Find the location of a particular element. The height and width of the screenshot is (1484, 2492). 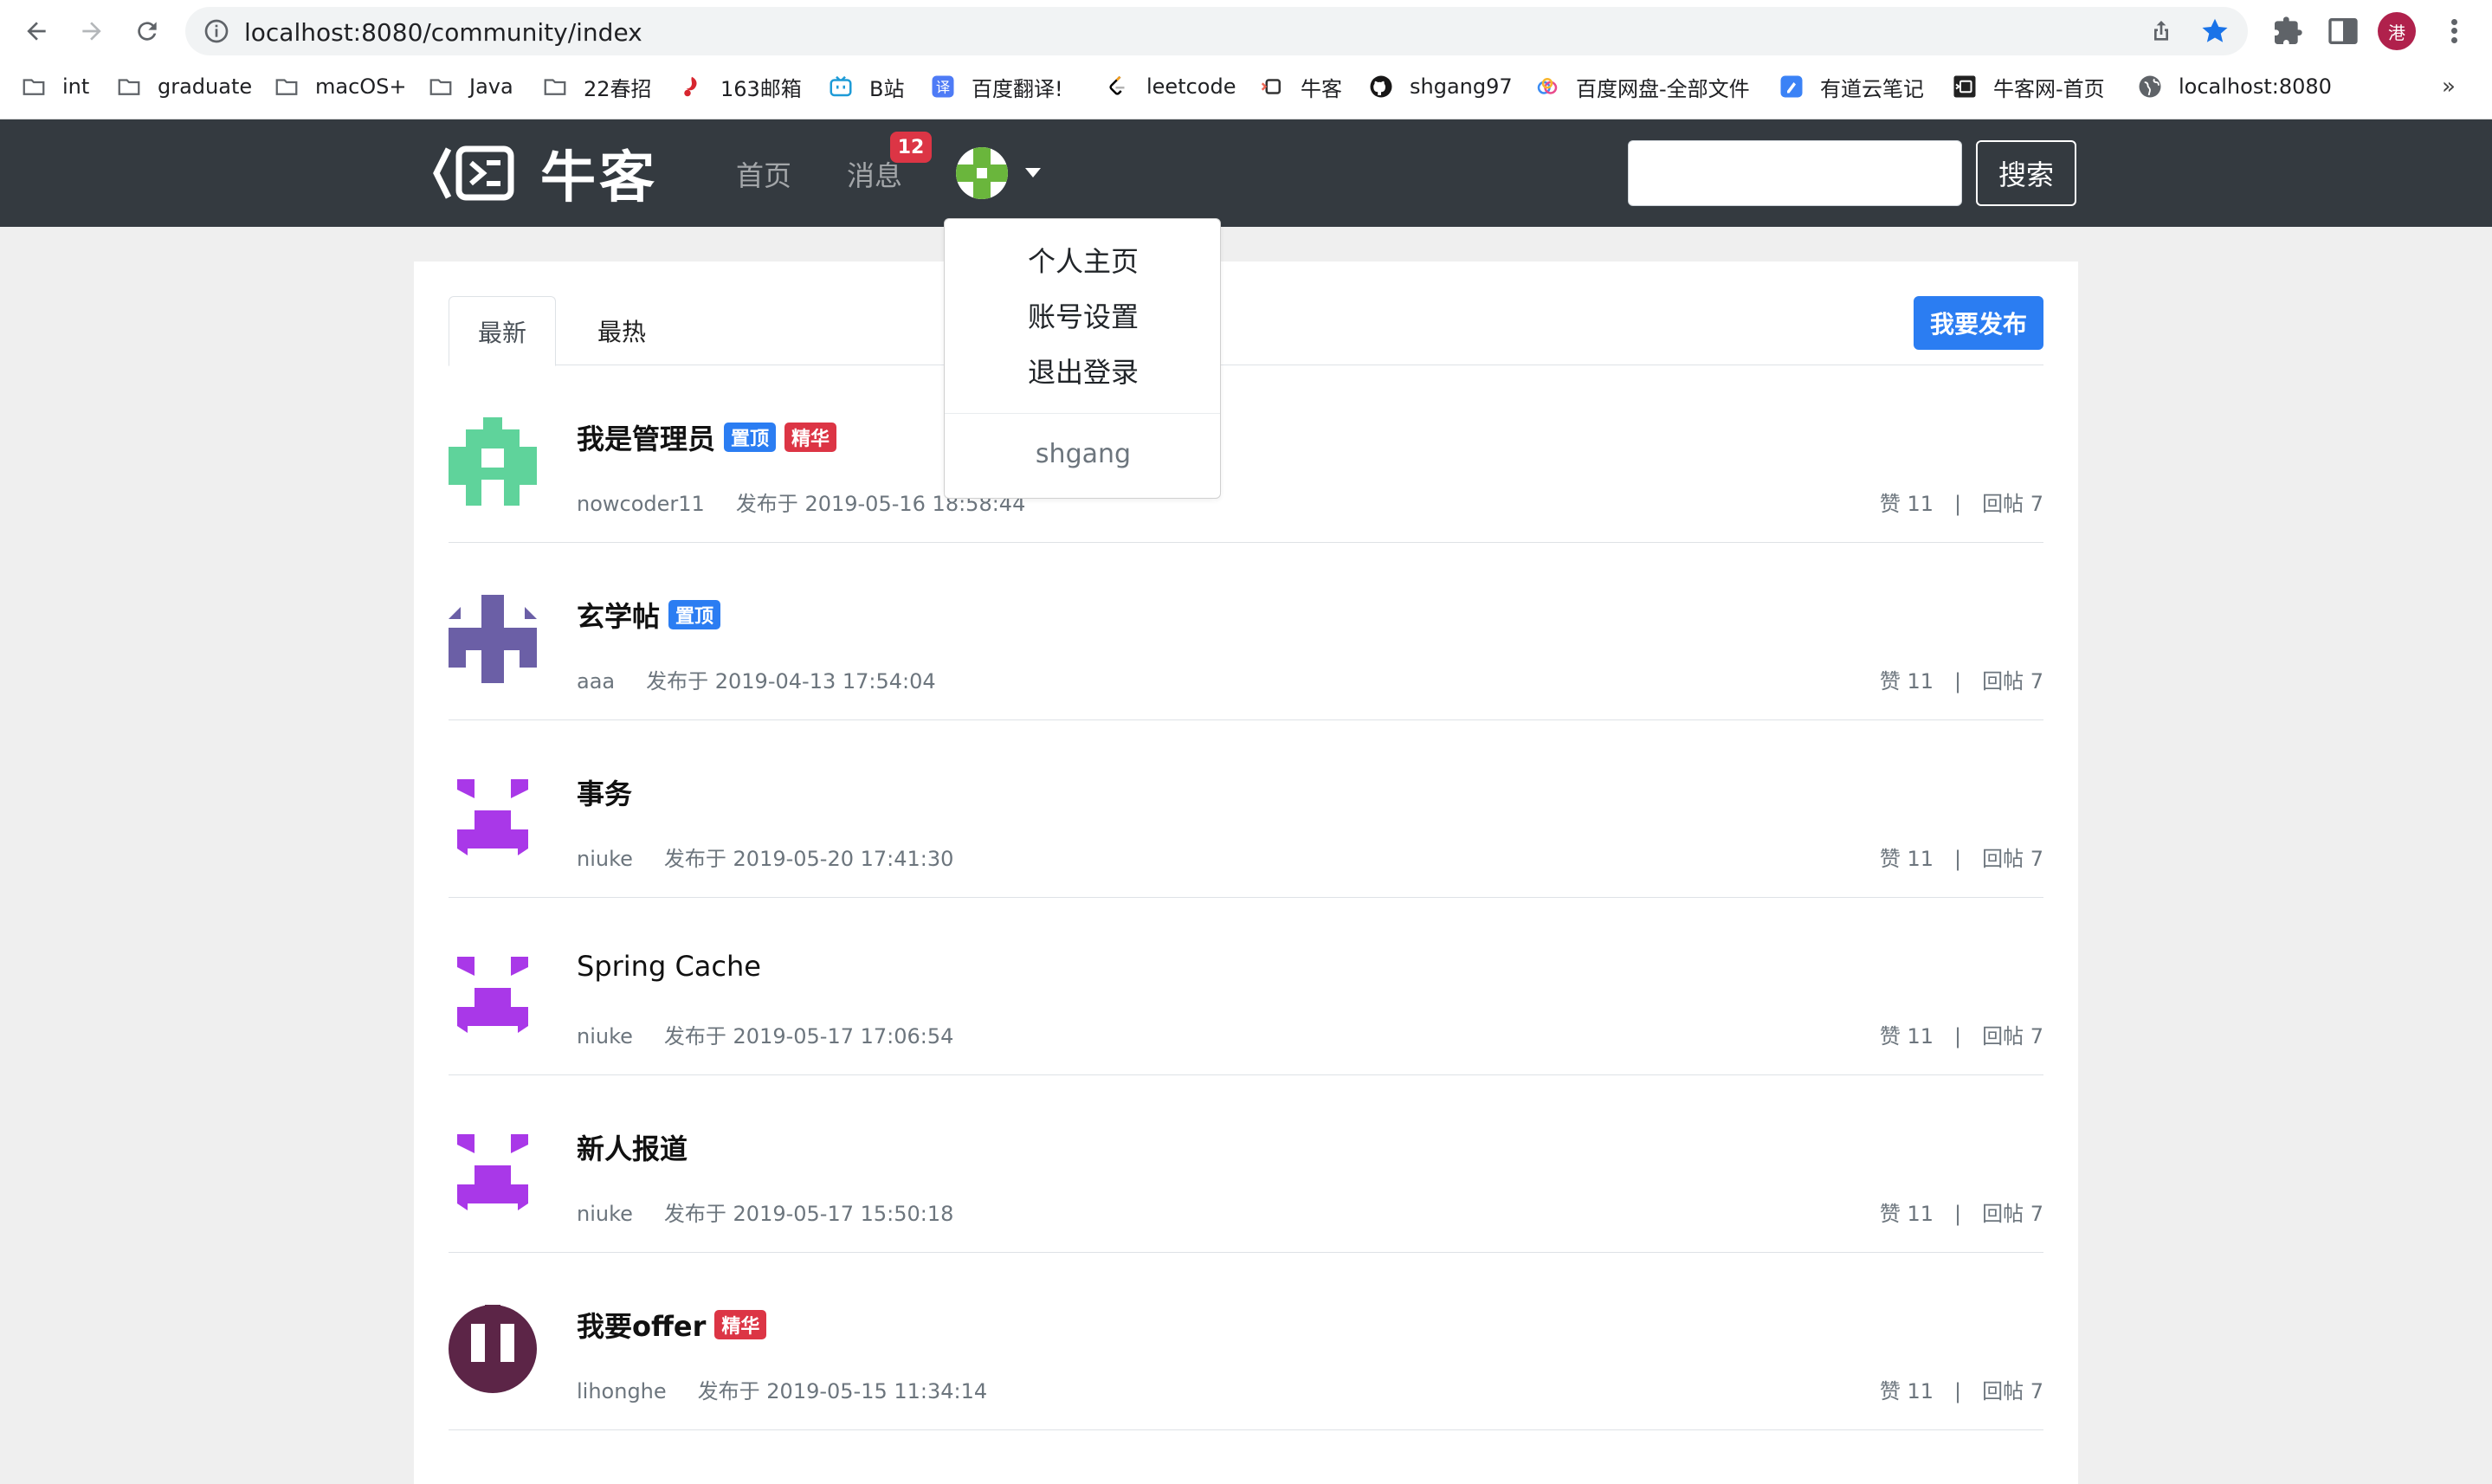

post-title: 事务 is located at coordinates (604, 792).